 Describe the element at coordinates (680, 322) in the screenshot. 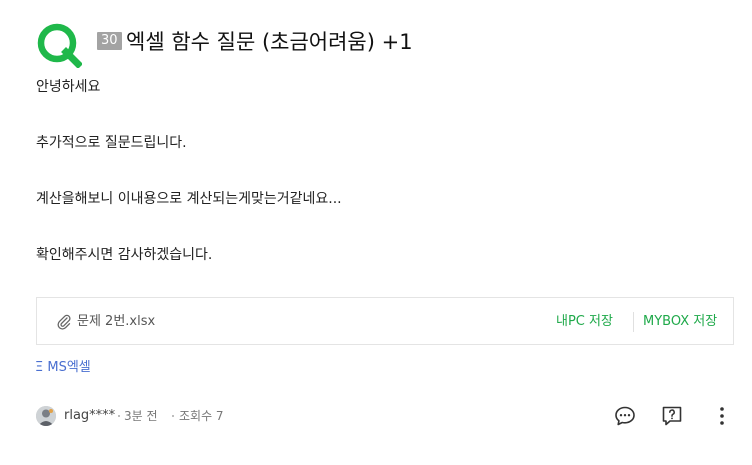

I see `save-to-mybox-button: MYBOX 저장` at that location.